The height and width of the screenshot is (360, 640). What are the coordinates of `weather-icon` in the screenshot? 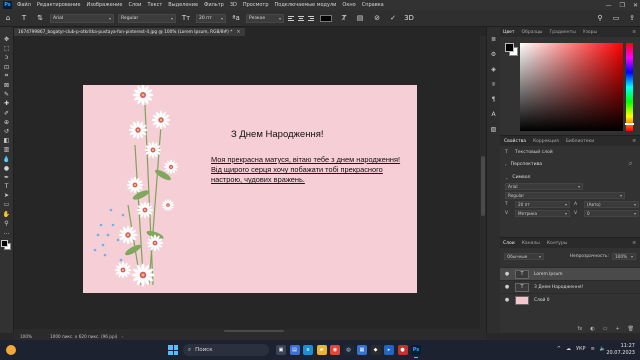 It's located at (11, 350).